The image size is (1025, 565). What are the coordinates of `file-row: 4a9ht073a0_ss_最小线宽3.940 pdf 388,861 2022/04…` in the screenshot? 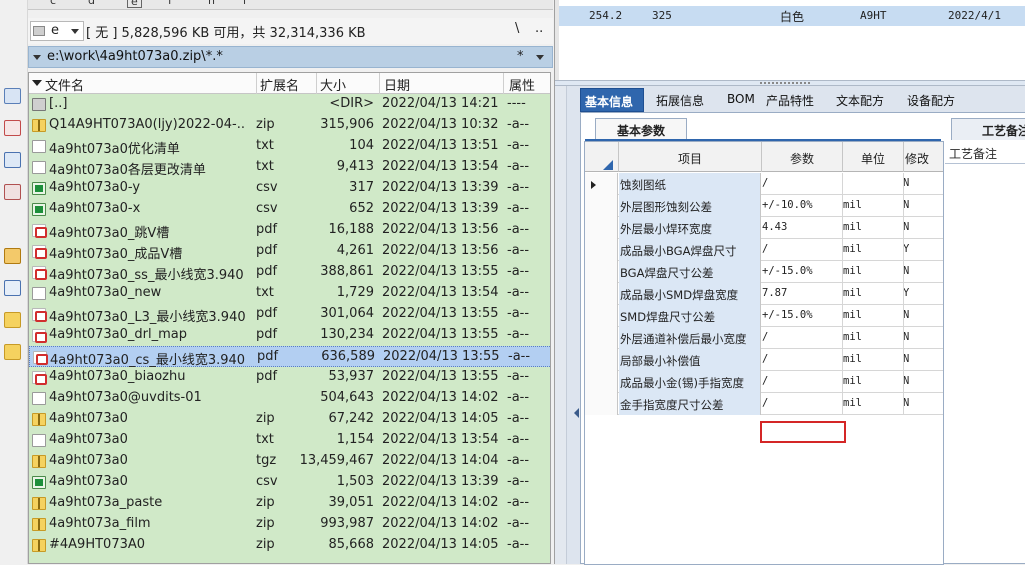 It's located at (289, 272).